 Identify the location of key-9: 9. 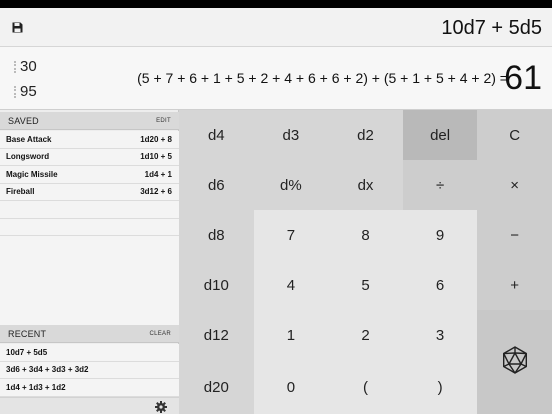
(440, 235).